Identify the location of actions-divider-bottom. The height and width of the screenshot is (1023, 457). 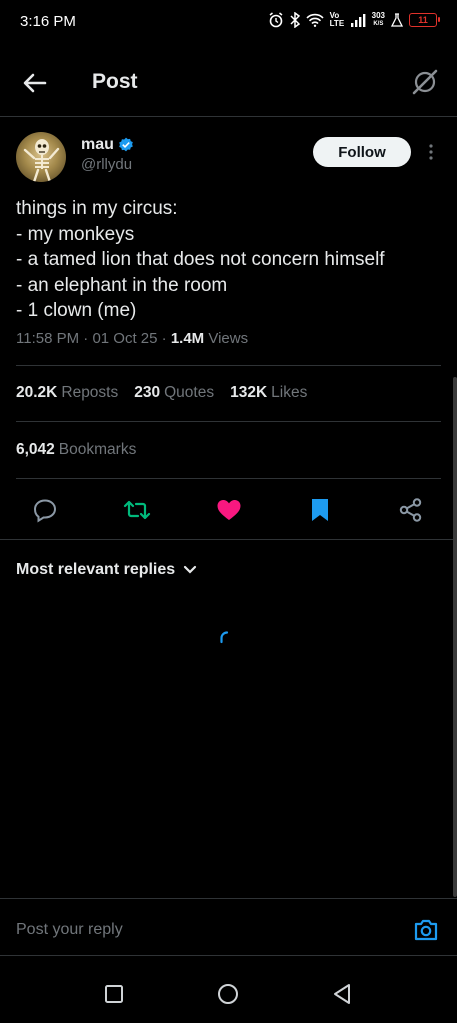
(228, 539).